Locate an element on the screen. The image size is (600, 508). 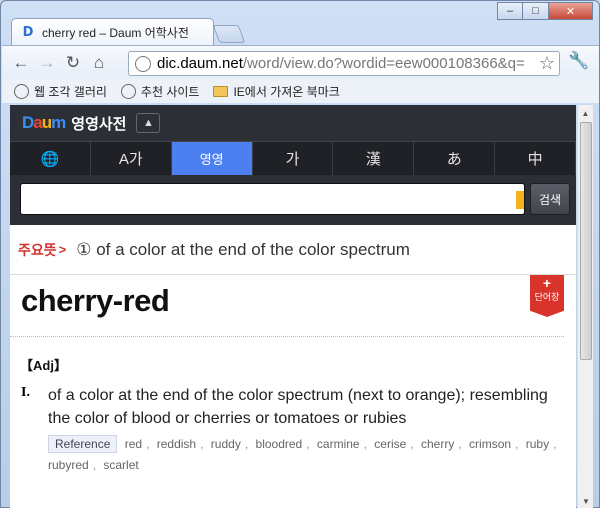
sense-number: I. is located at coordinates (25, 392).